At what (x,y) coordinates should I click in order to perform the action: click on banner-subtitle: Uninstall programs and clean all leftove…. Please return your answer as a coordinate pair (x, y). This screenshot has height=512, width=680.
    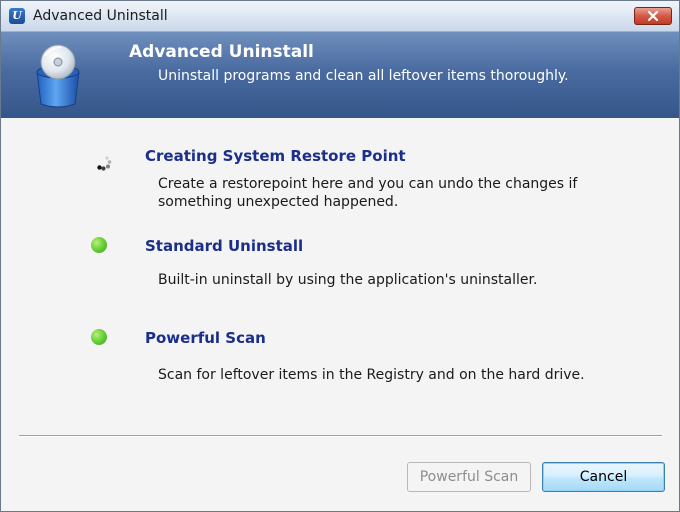
    Looking at the image, I should click on (363, 76).